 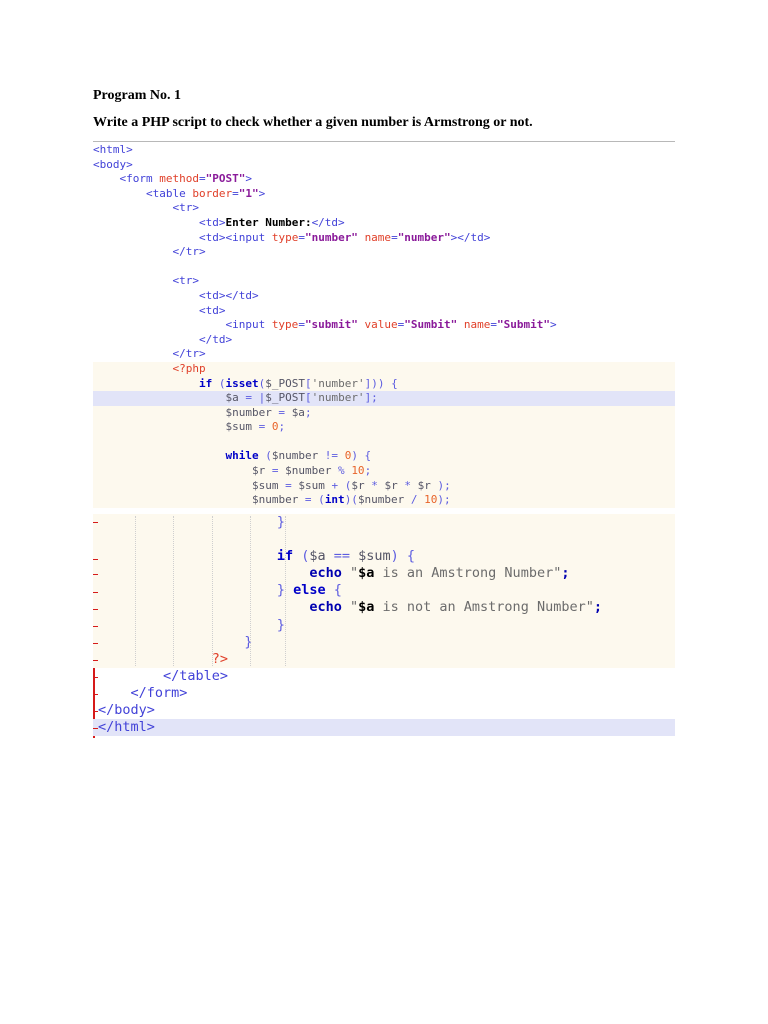 What do you see at coordinates (280, 624) in the screenshot?
I see `code-token: }` at bounding box center [280, 624].